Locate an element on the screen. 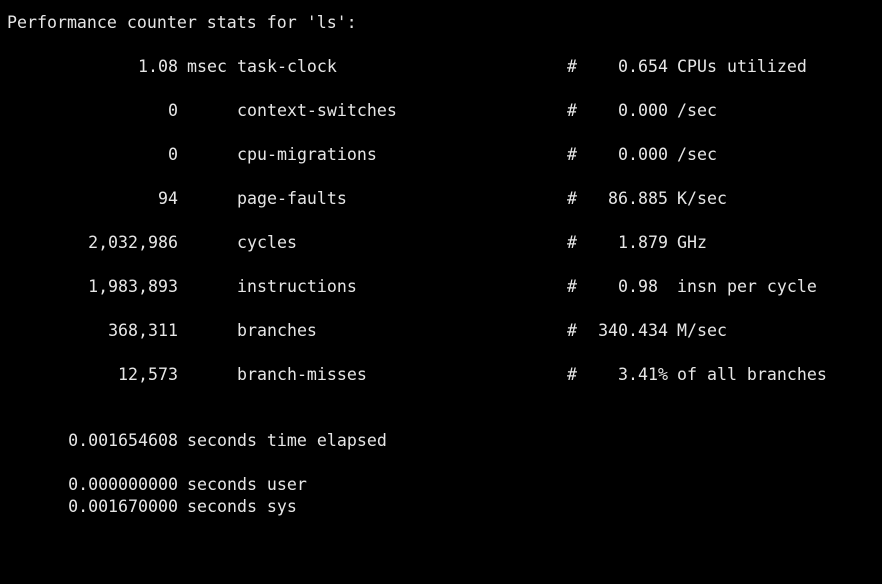  stat-event: task-clock is located at coordinates (287, 66).